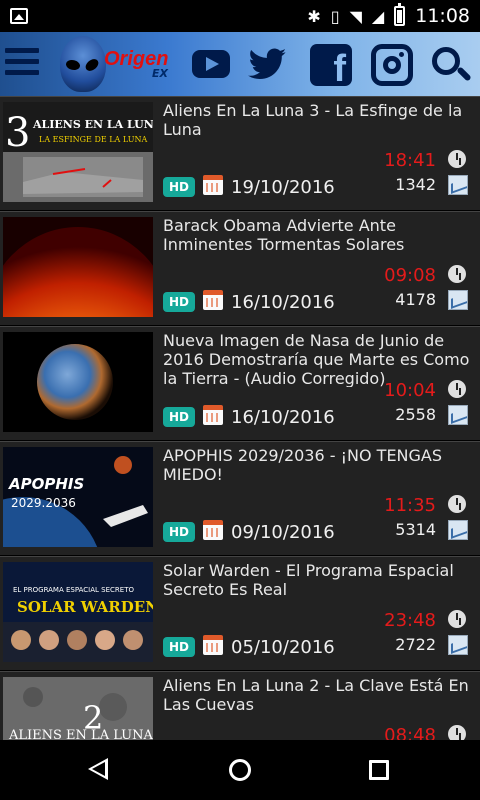  I want to click on image-notification-icon, so click(19, 16).